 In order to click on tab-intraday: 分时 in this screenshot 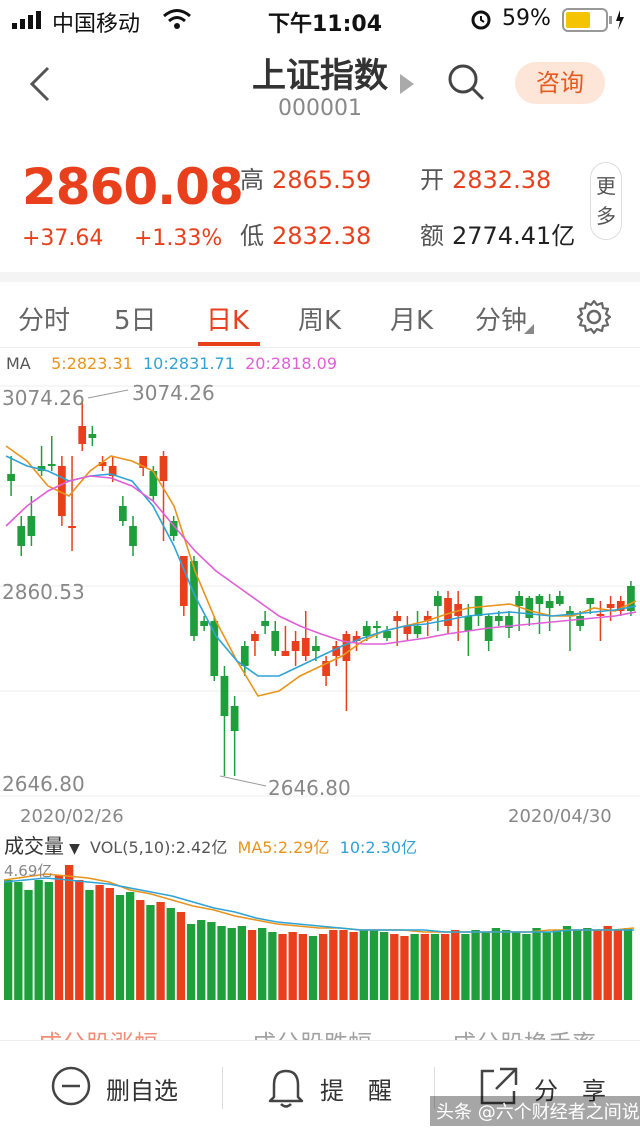, I will do `click(44, 318)`.